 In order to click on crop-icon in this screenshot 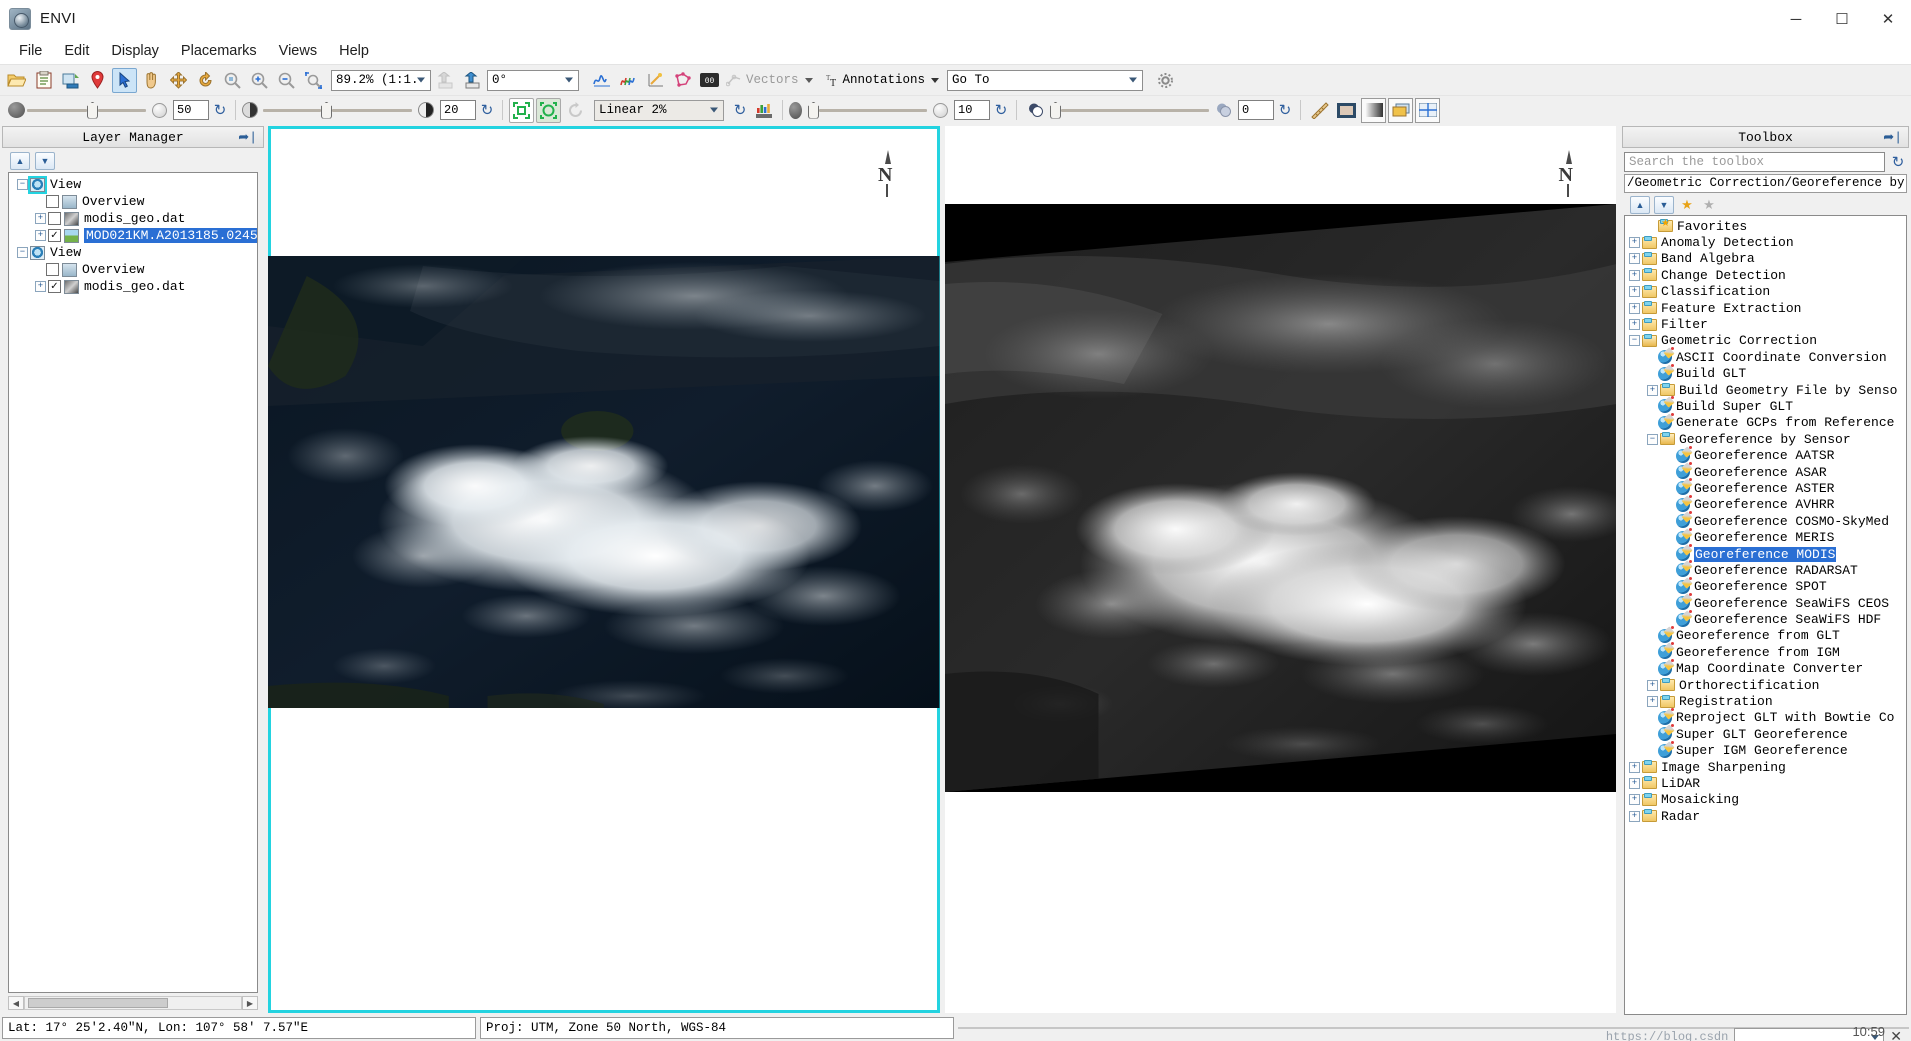, I will do `click(70, 80)`.